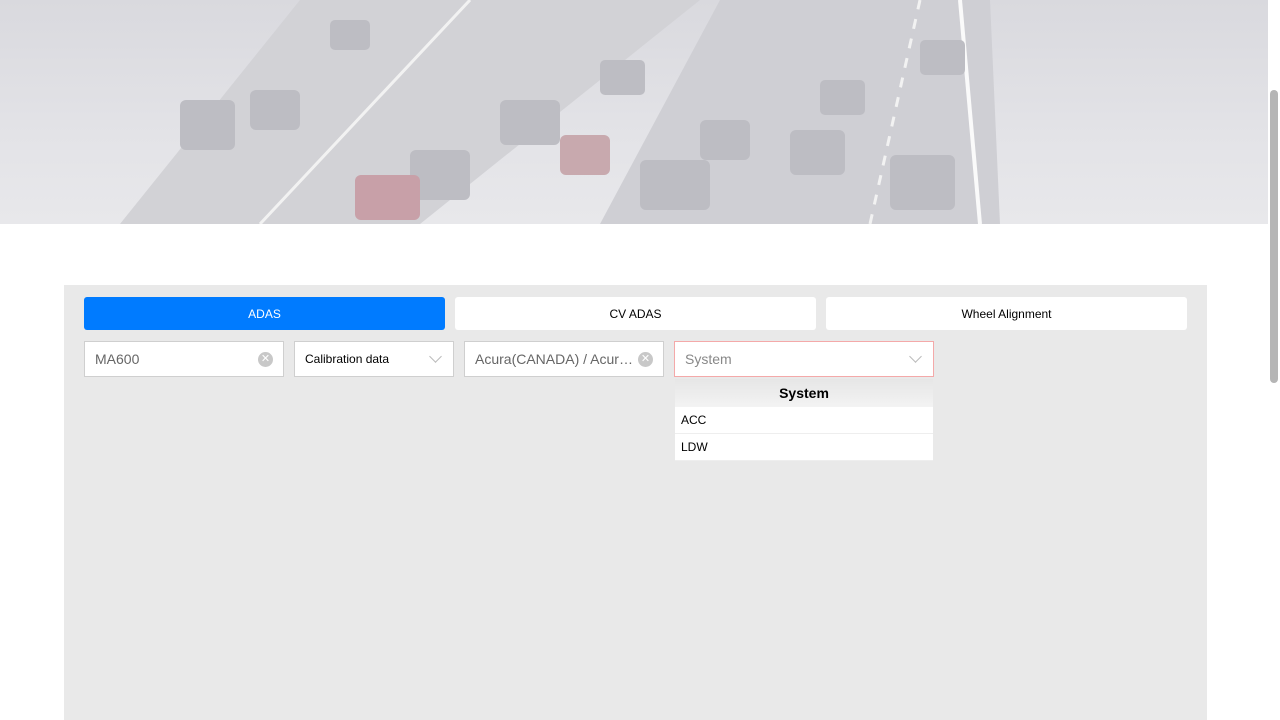 The height and width of the screenshot is (720, 1280). I want to click on device-select: MA600 ✕, so click(184, 359).